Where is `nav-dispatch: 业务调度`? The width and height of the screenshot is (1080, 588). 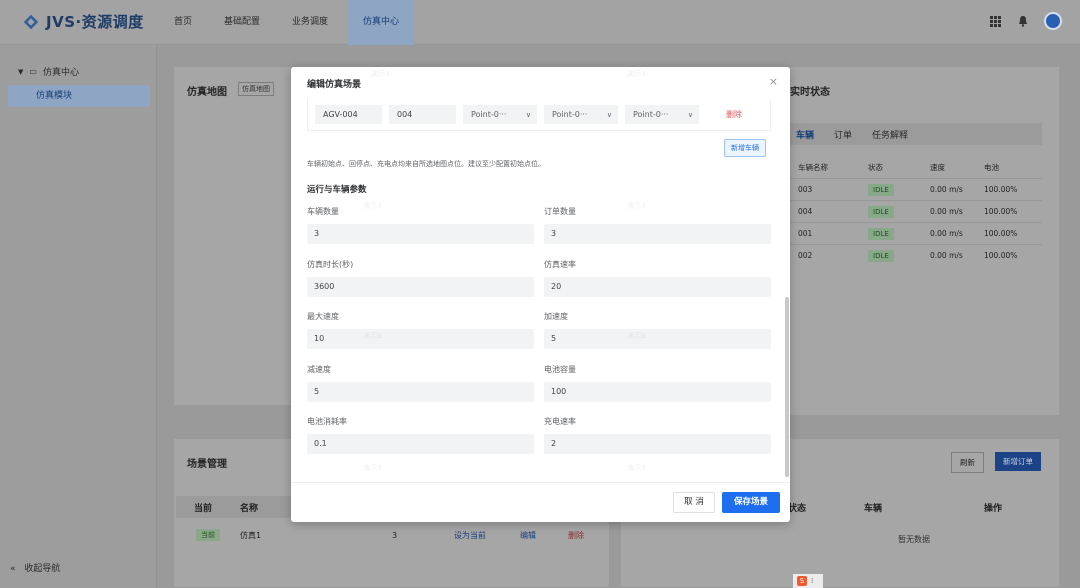 nav-dispatch: 业务调度 is located at coordinates (310, 22).